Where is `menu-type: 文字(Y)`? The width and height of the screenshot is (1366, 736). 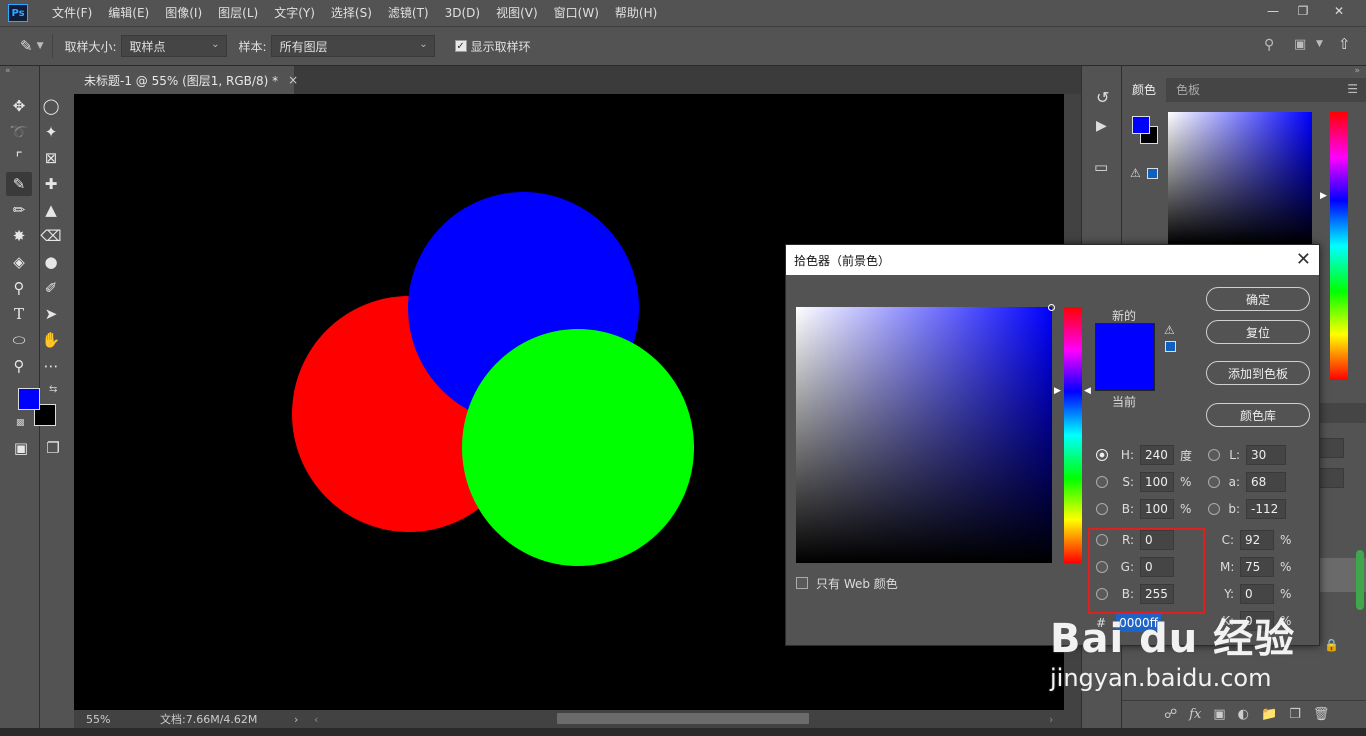 menu-type: 文字(Y) is located at coordinates (294, 13).